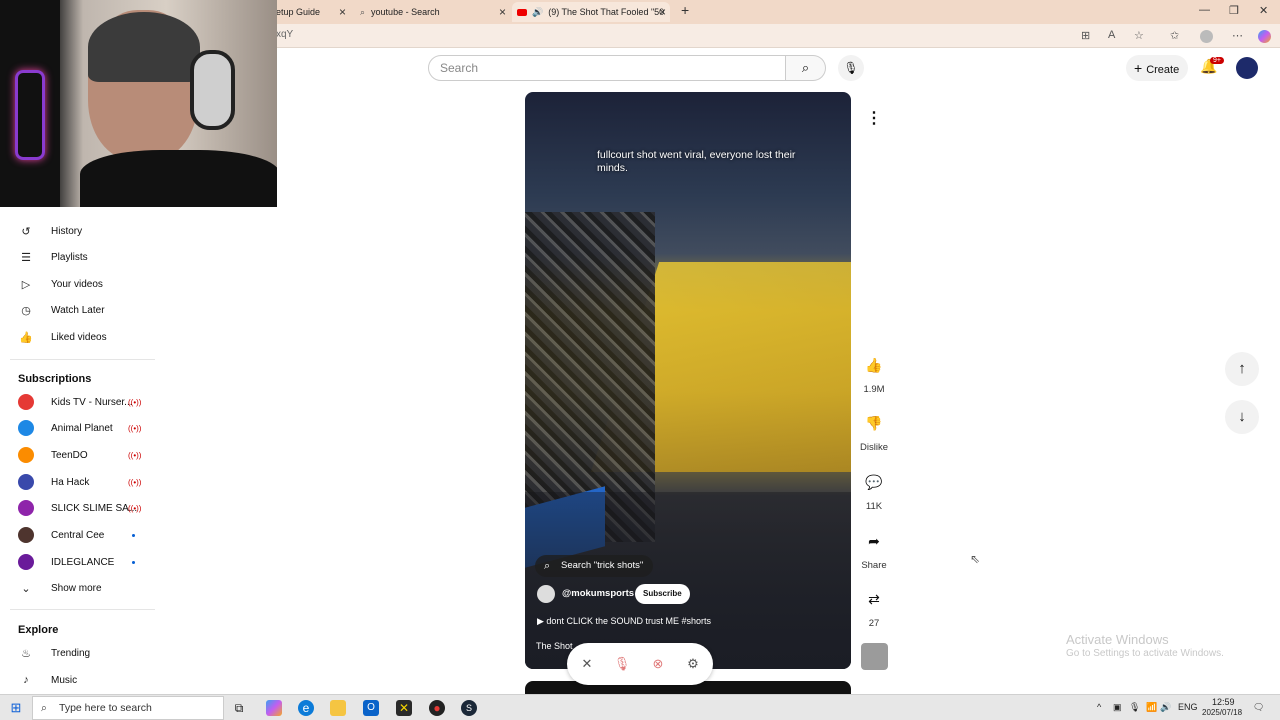 This screenshot has height=720, width=1280. What do you see at coordinates (83, 680) in the screenshot?
I see `sidebar-item-music: ♪ Music` at bounding box center [83, 680].